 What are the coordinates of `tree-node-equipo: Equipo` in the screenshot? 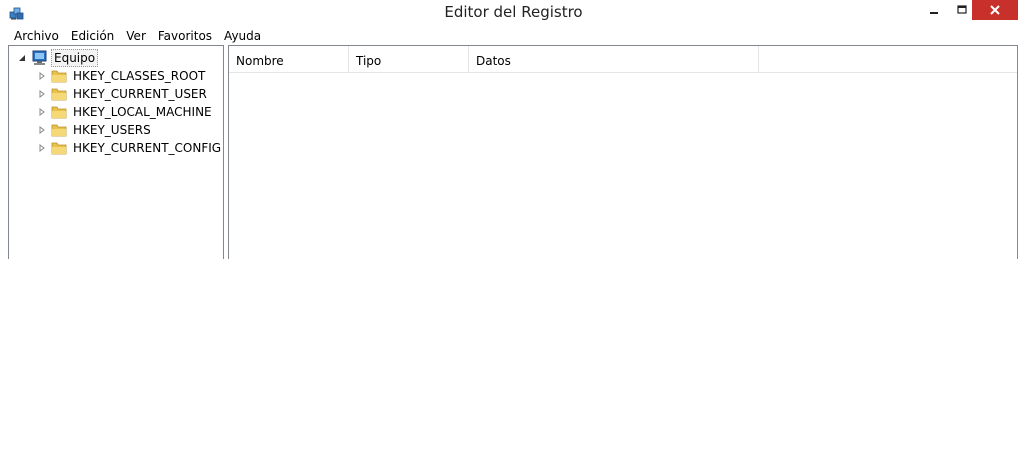 It's located at (58, 58).